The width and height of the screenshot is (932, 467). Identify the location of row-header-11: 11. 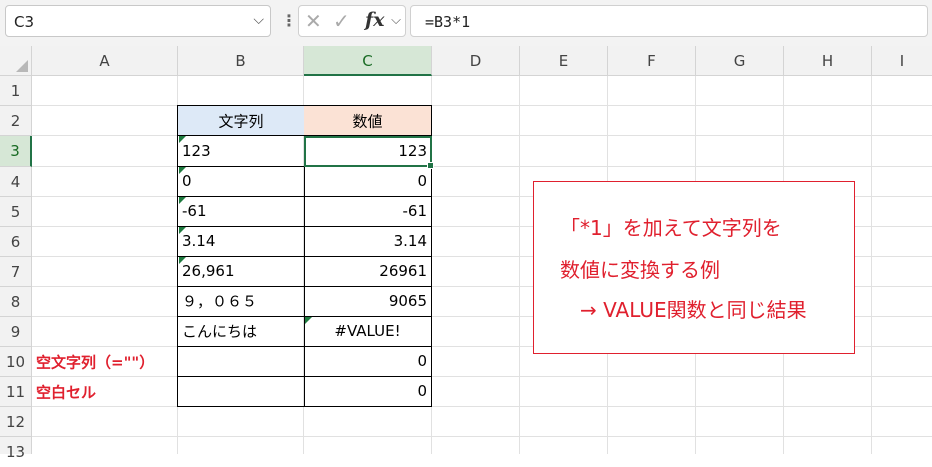
(16, 392).